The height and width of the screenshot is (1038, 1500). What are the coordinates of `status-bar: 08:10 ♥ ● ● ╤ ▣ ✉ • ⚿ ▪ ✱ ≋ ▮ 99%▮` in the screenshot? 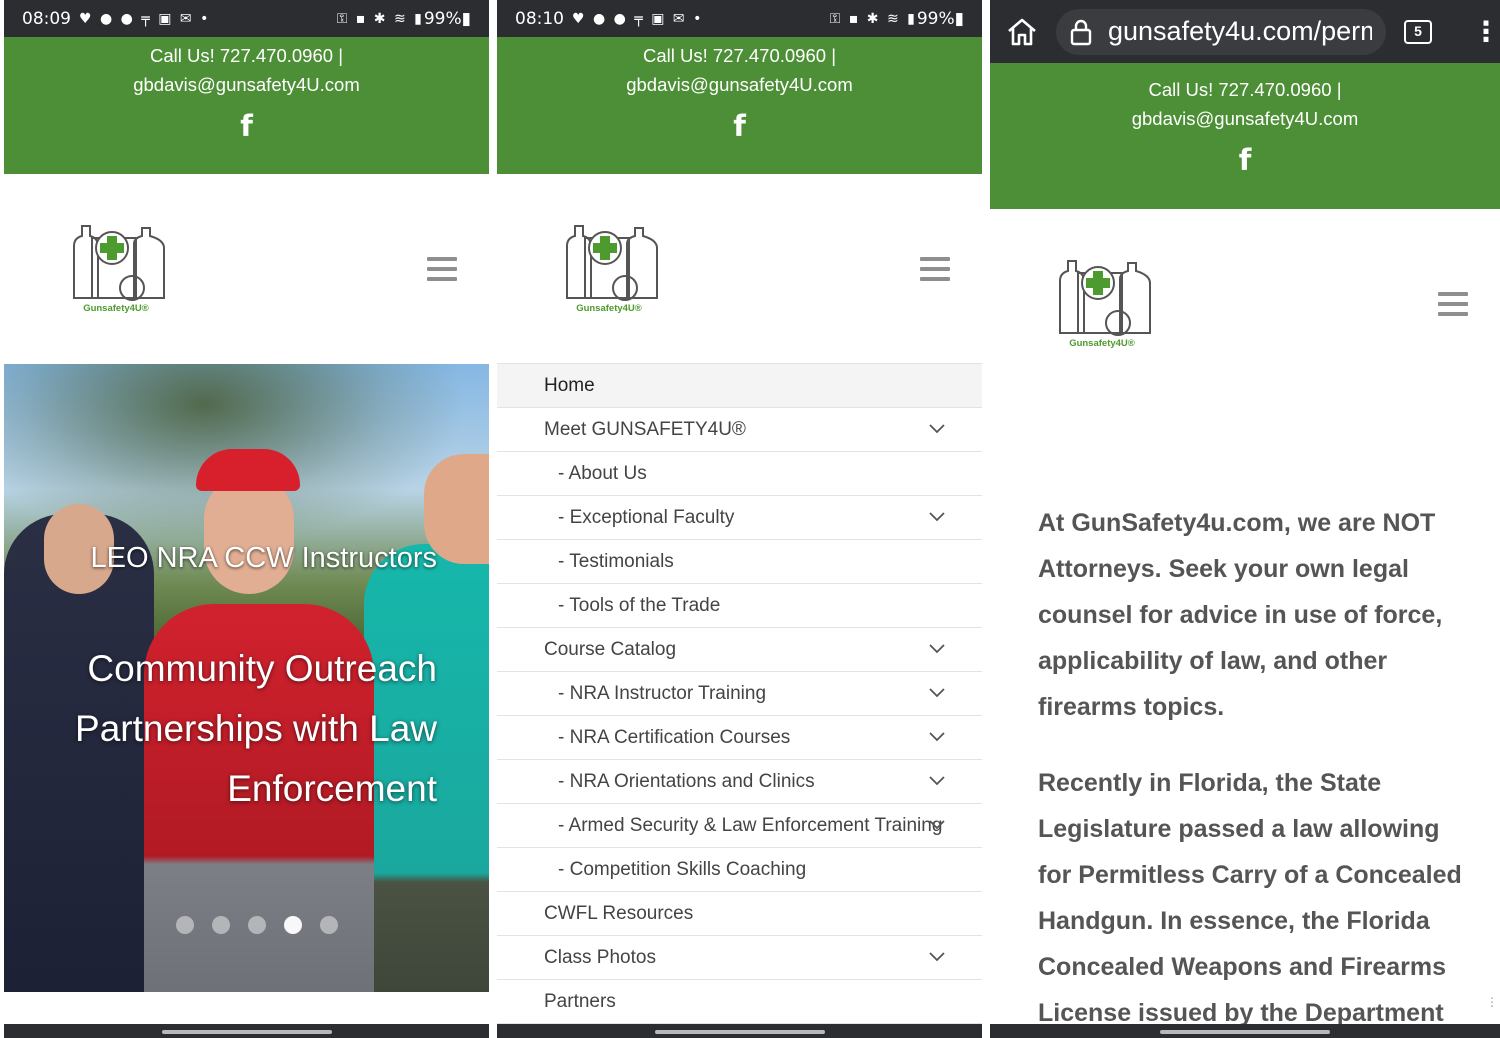 It's located at (739, 18).